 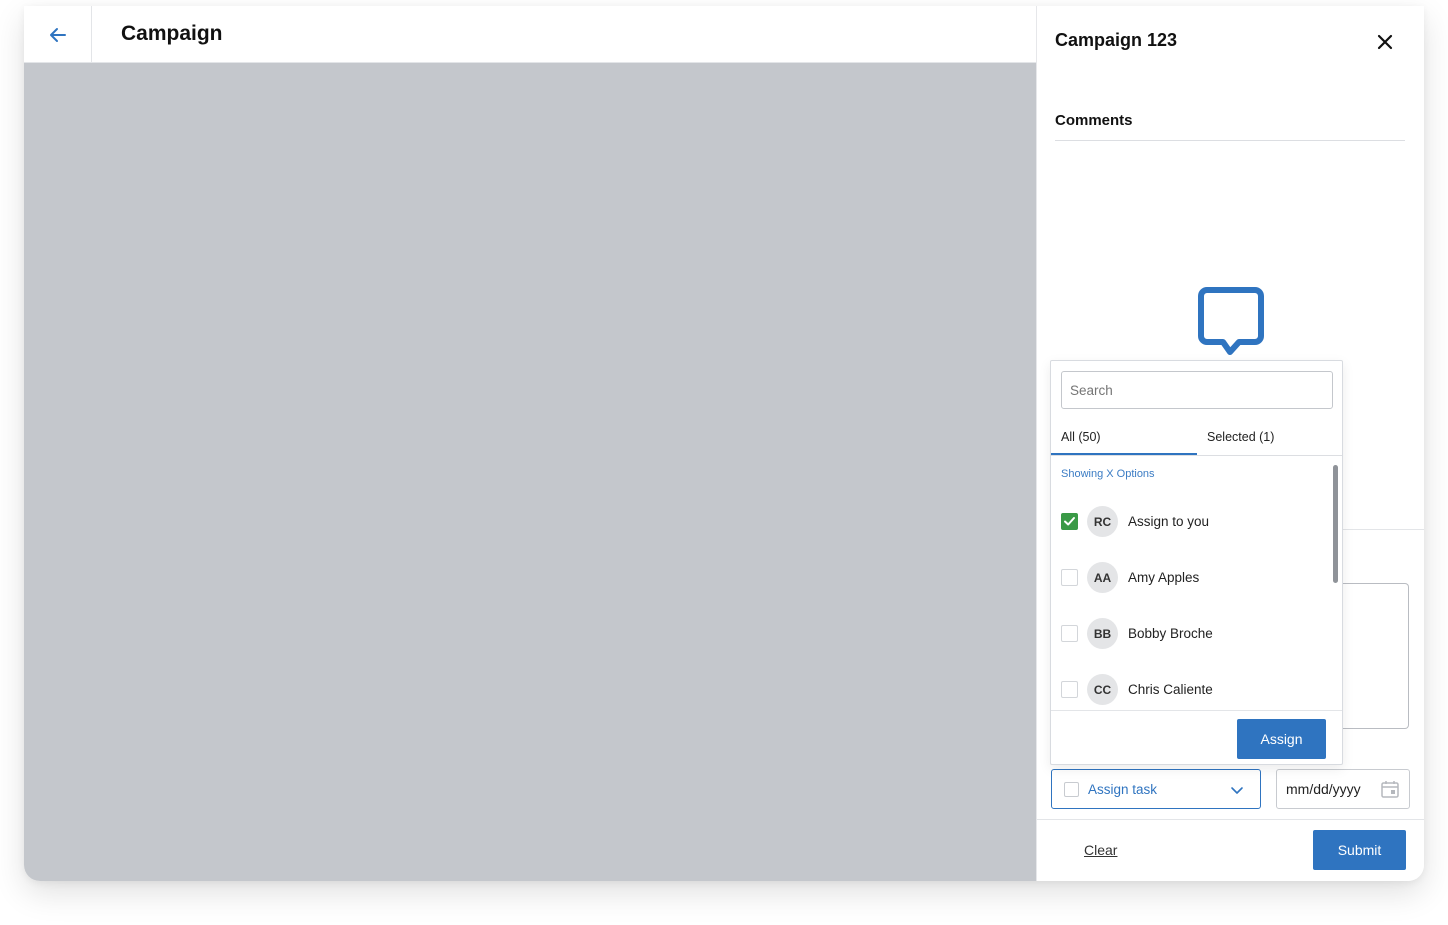 What do you see at coordinates (1102, 577) in the screenshot?
I see `avatar: AA` at bounding box center [1102, 577].